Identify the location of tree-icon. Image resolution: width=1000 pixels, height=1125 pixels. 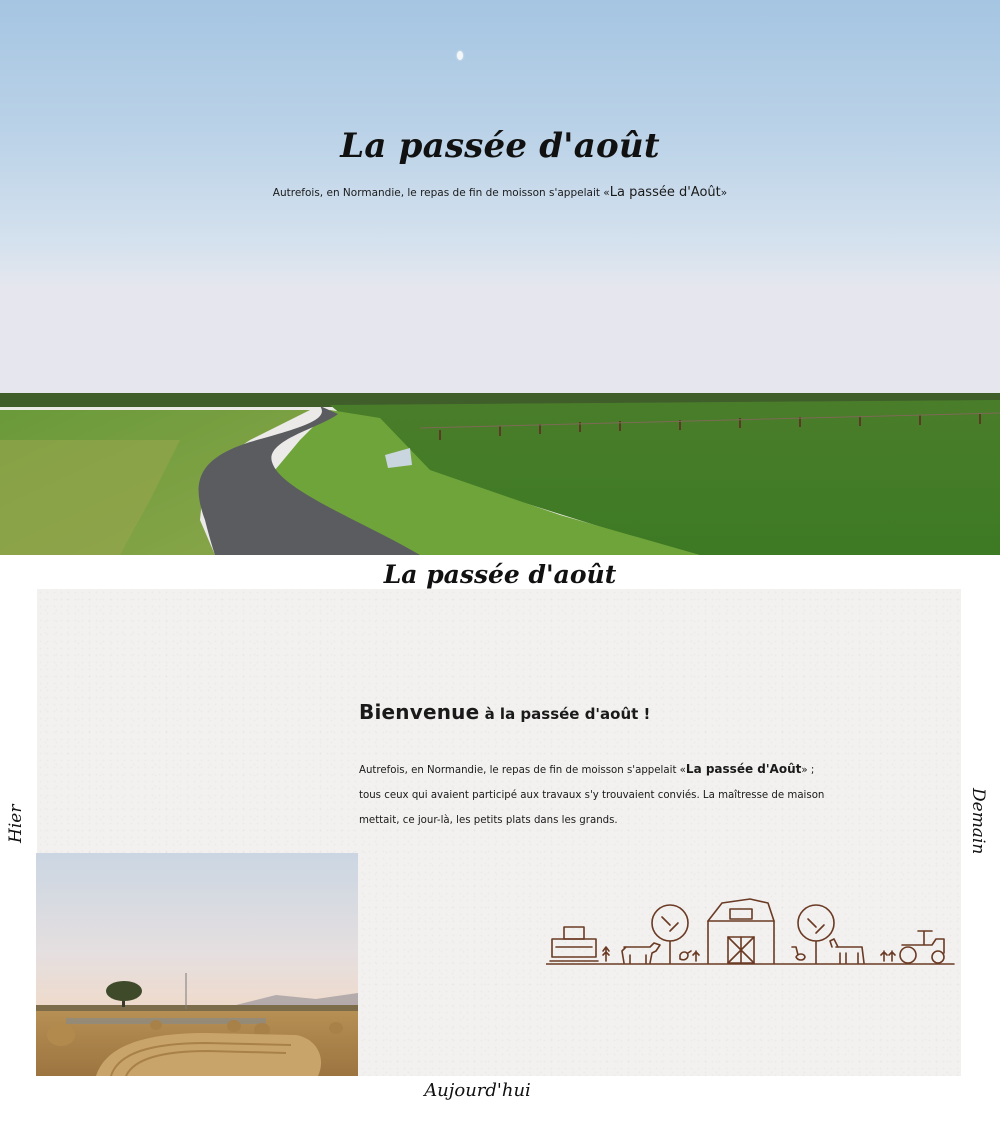
(670, 934).